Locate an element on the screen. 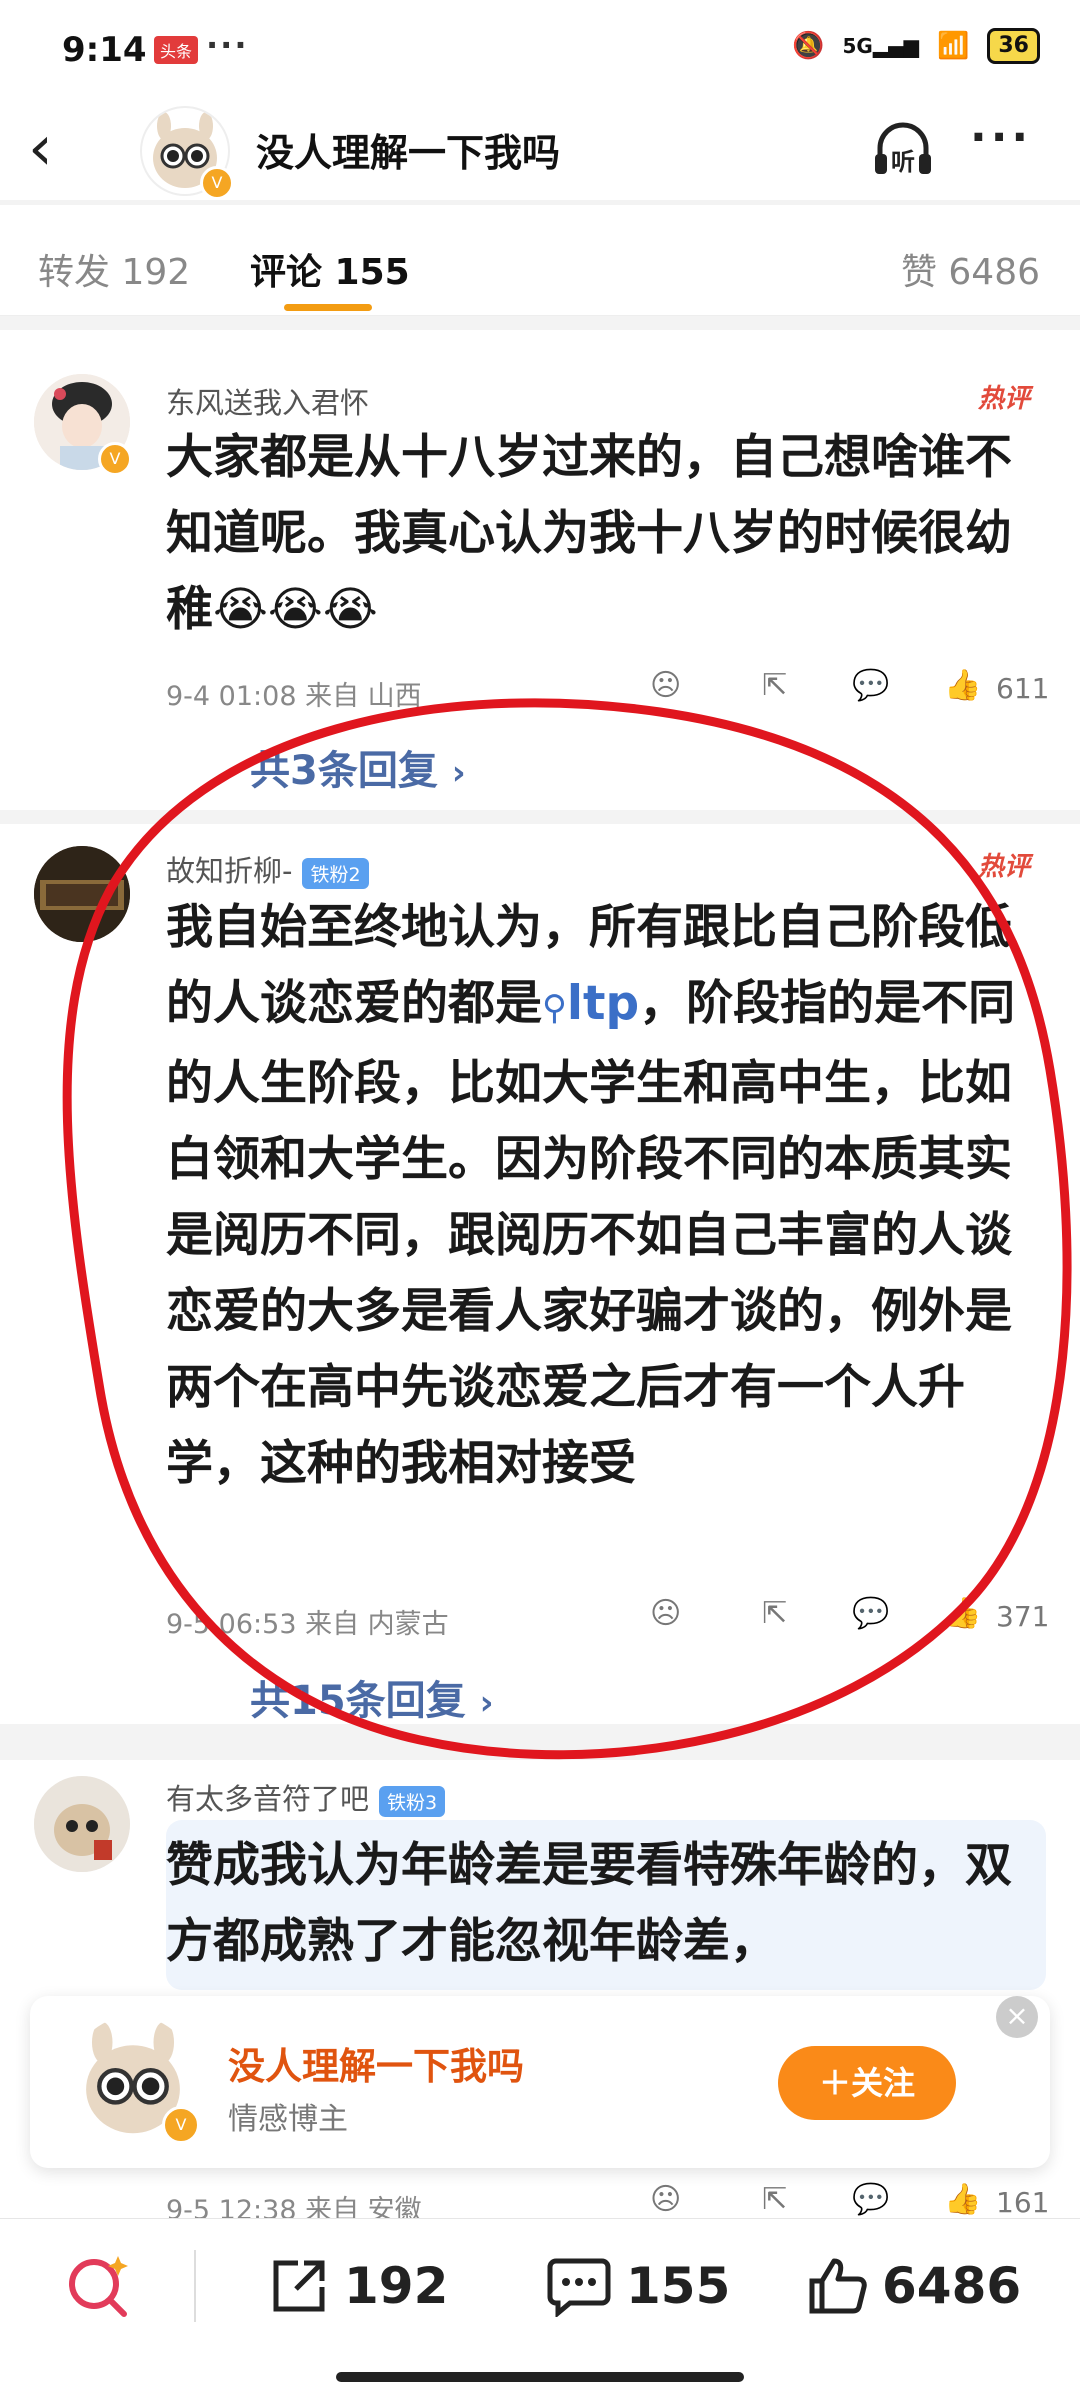 This screenshot has width=1080, height=2401. ai-search-icon is located at coordinates (98, 2286).